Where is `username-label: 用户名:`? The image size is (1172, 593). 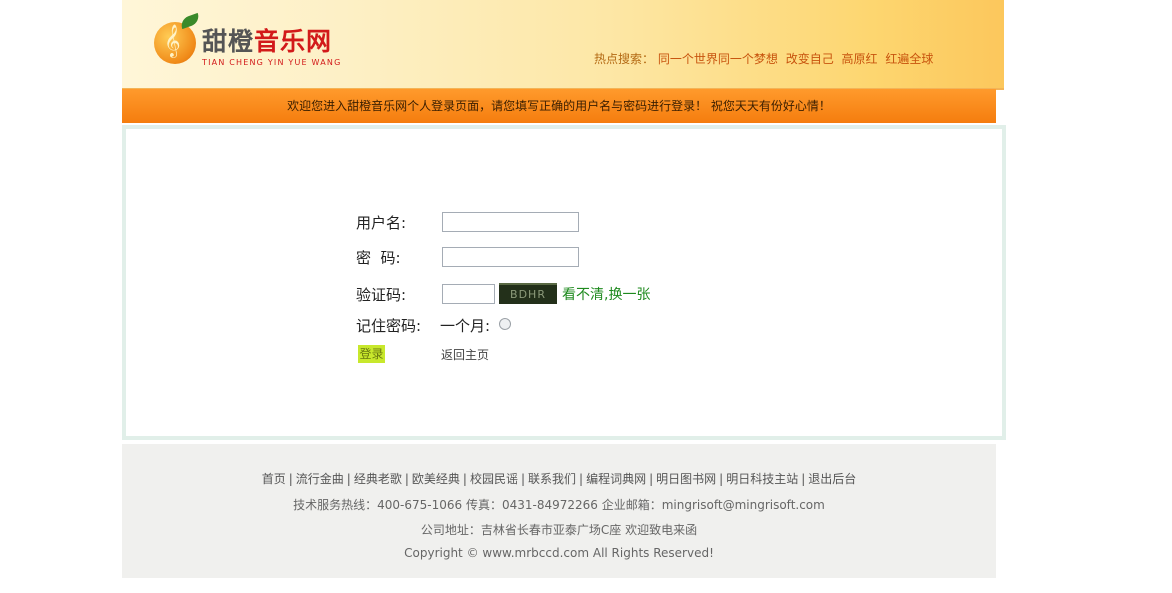
username-label: 用户名: is located at coordinates (381, 223).